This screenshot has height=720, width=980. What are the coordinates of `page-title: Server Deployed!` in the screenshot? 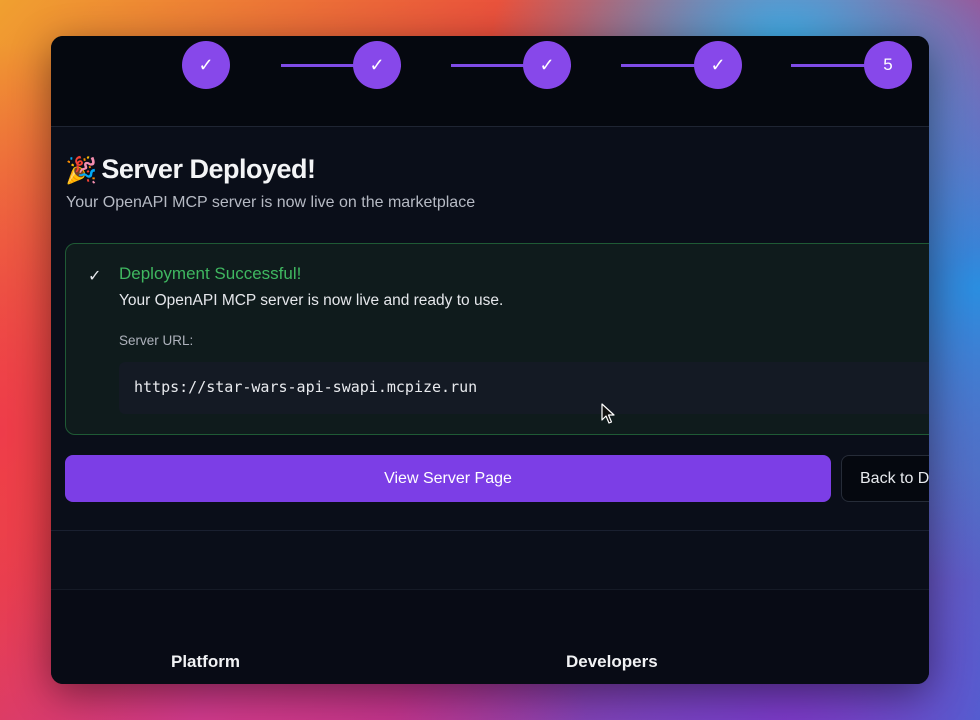 It's located at (208, 169).